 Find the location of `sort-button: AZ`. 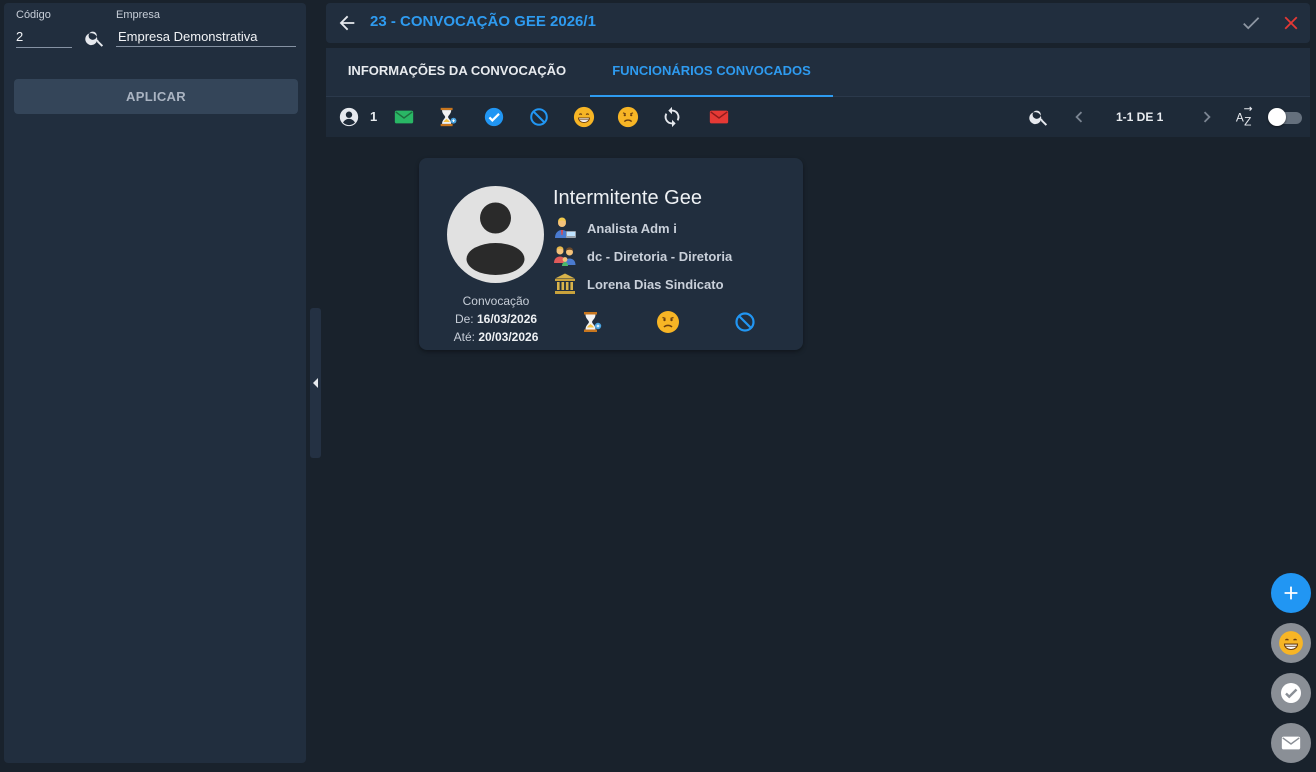

sort-button: AZ is located at coordinates (1246, 117).